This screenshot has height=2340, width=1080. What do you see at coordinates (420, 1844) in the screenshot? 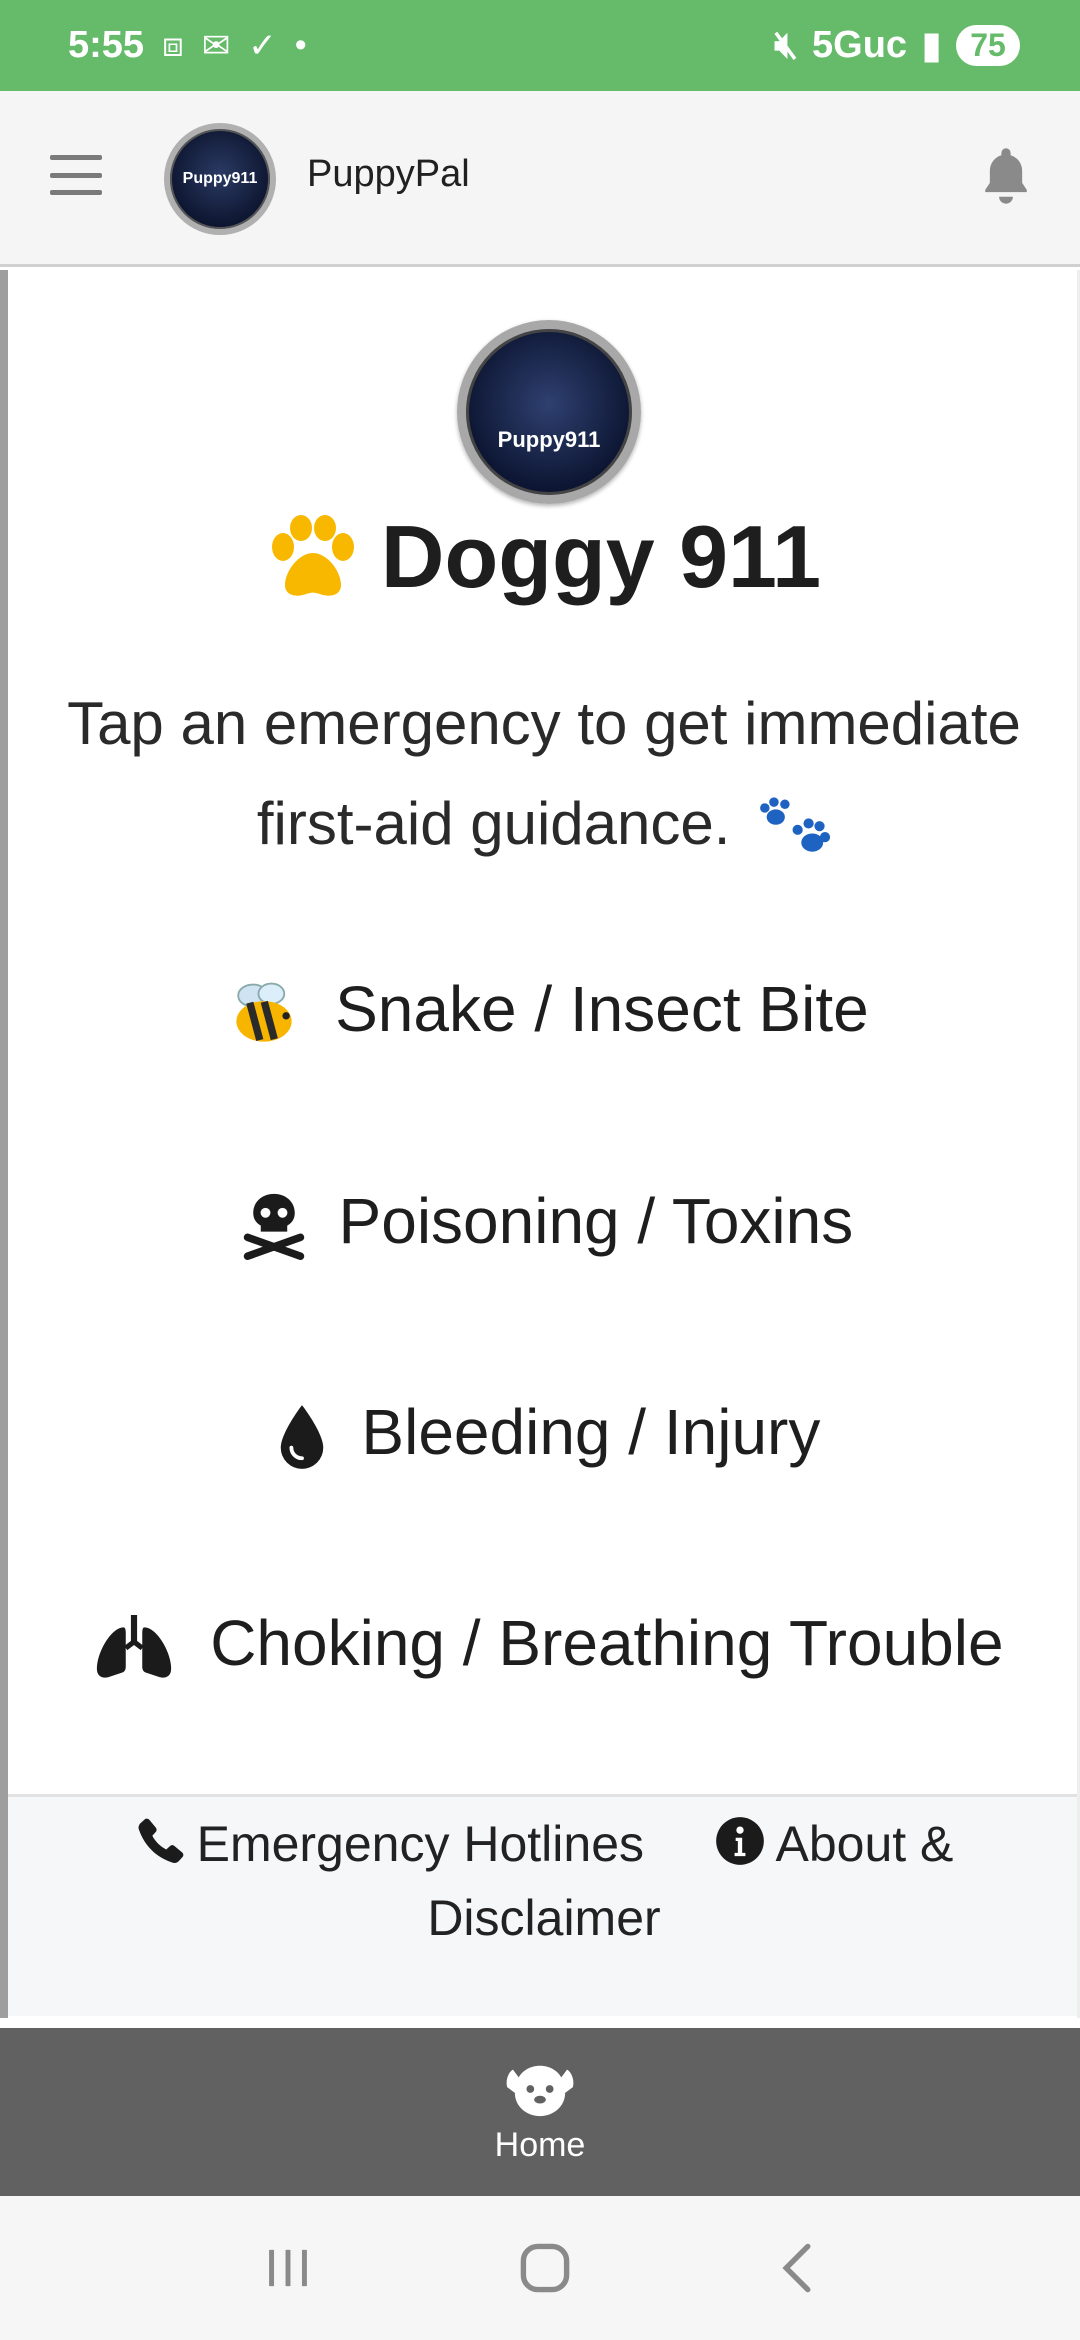
I see `hotlines-label: Emergency Hotlines` at bounding box center [420, 1844].